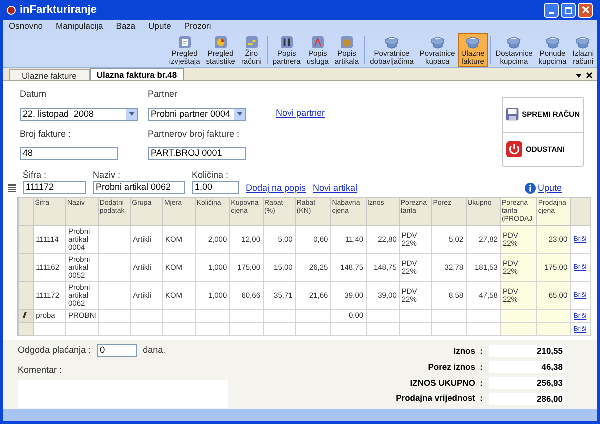 The image size is (600, 424). Describe the element at coordinates (550, 188) in the screenshot. I see `link: Upute` at that location.